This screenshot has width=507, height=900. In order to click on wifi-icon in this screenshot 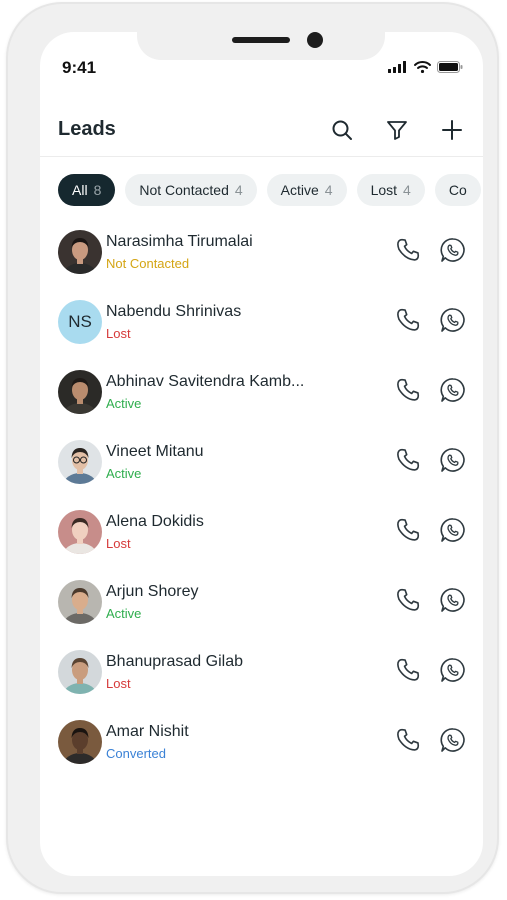, I will do `click(422, 69)`.